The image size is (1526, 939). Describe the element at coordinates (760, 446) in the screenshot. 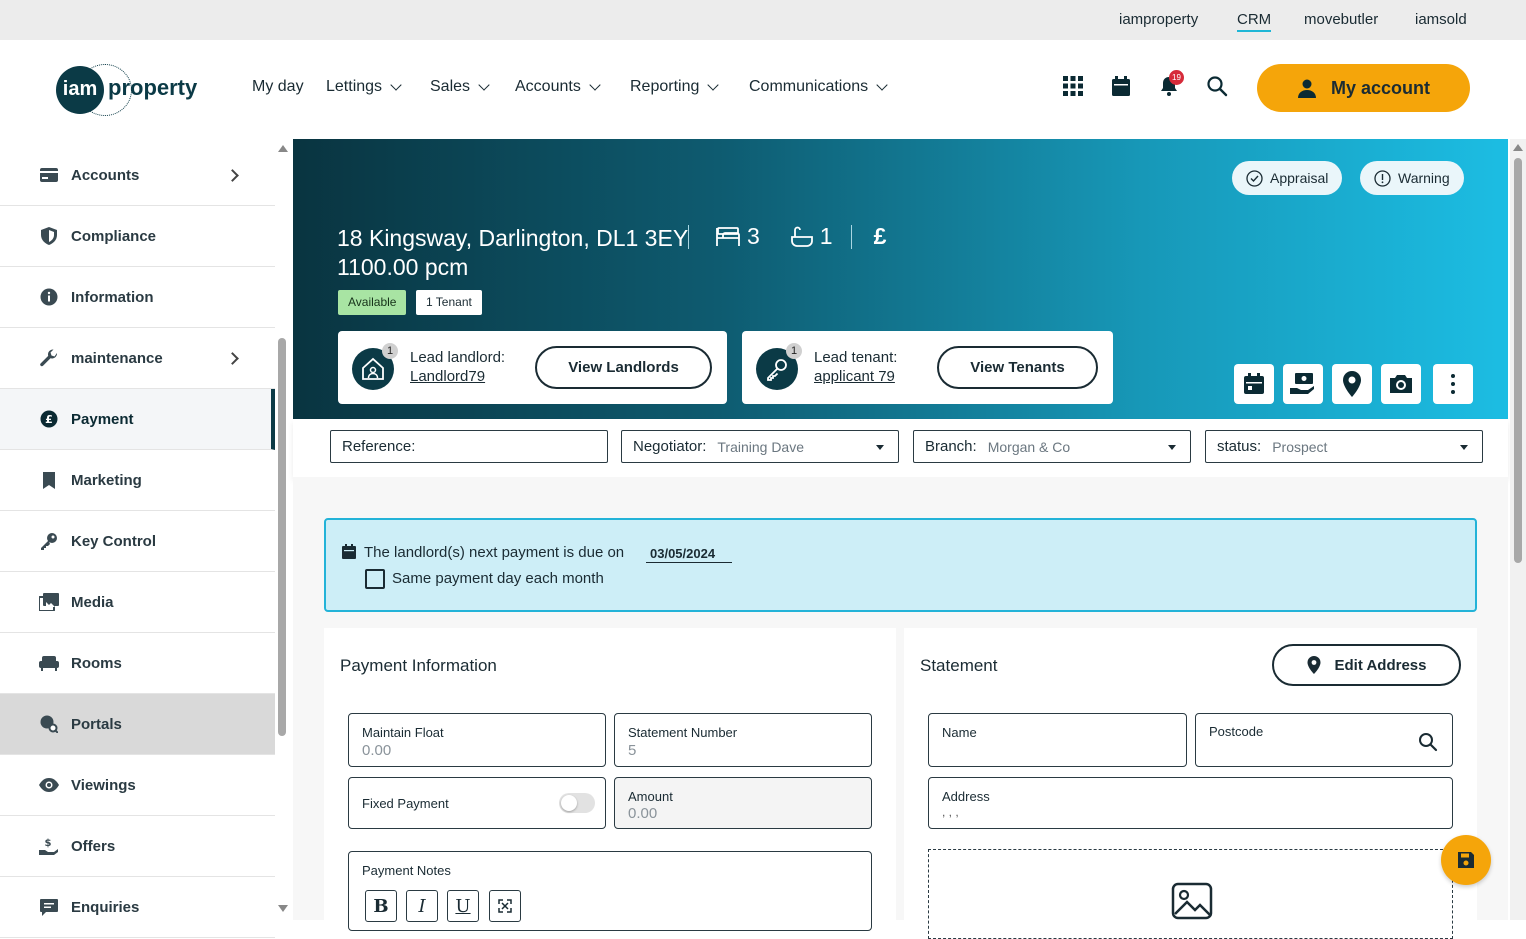

I see `negotiator-select: Negotiator: Training Dave` at that location.